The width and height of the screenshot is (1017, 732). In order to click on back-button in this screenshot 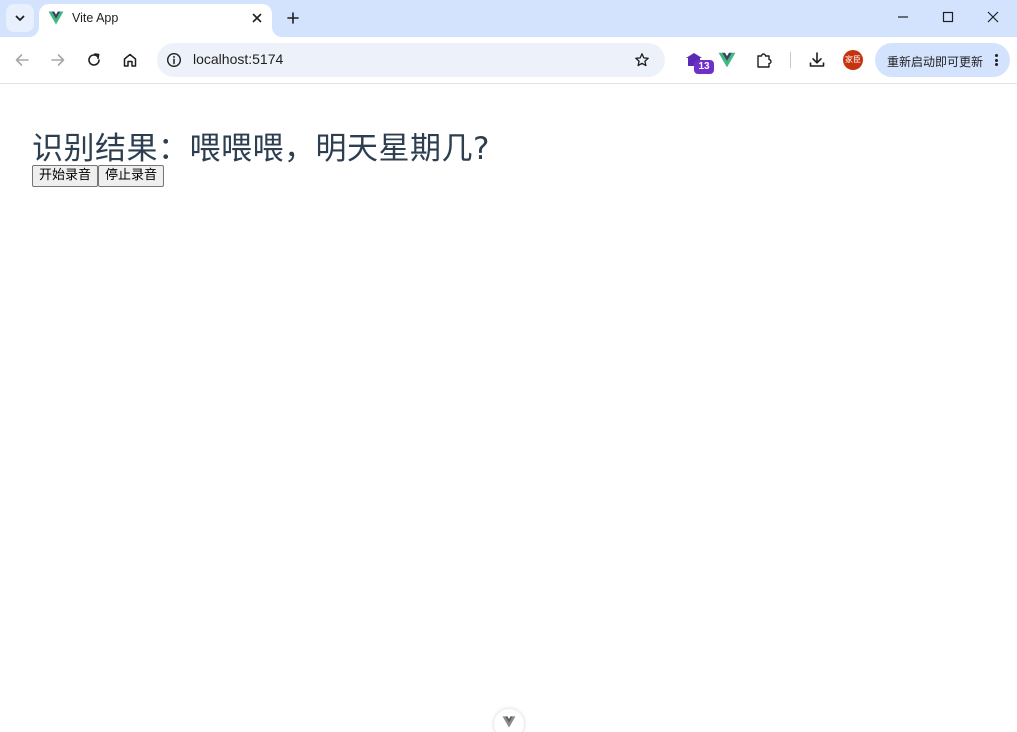, I will do `click(22, 60)`.